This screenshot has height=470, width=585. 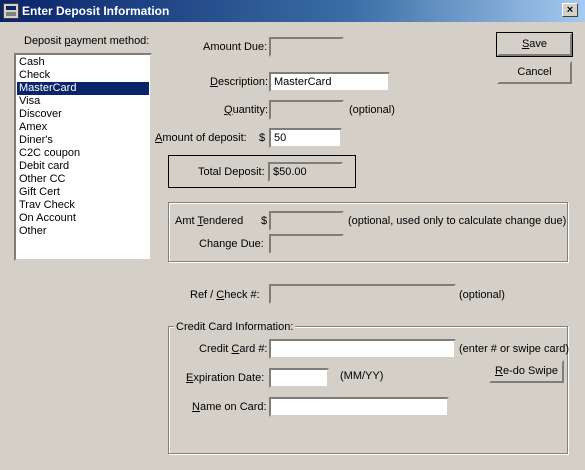 I want to click on ref-check-note: (optional), so click(x=482, y=295).